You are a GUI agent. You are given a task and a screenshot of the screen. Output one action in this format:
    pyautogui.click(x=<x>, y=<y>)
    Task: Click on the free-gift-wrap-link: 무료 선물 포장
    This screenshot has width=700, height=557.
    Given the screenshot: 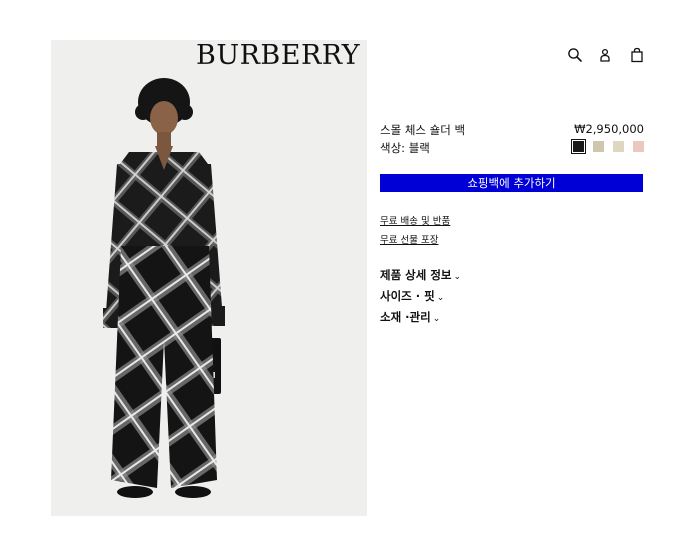 What is the action you would take?
    pyautogui.click(x=409, y=239)
    